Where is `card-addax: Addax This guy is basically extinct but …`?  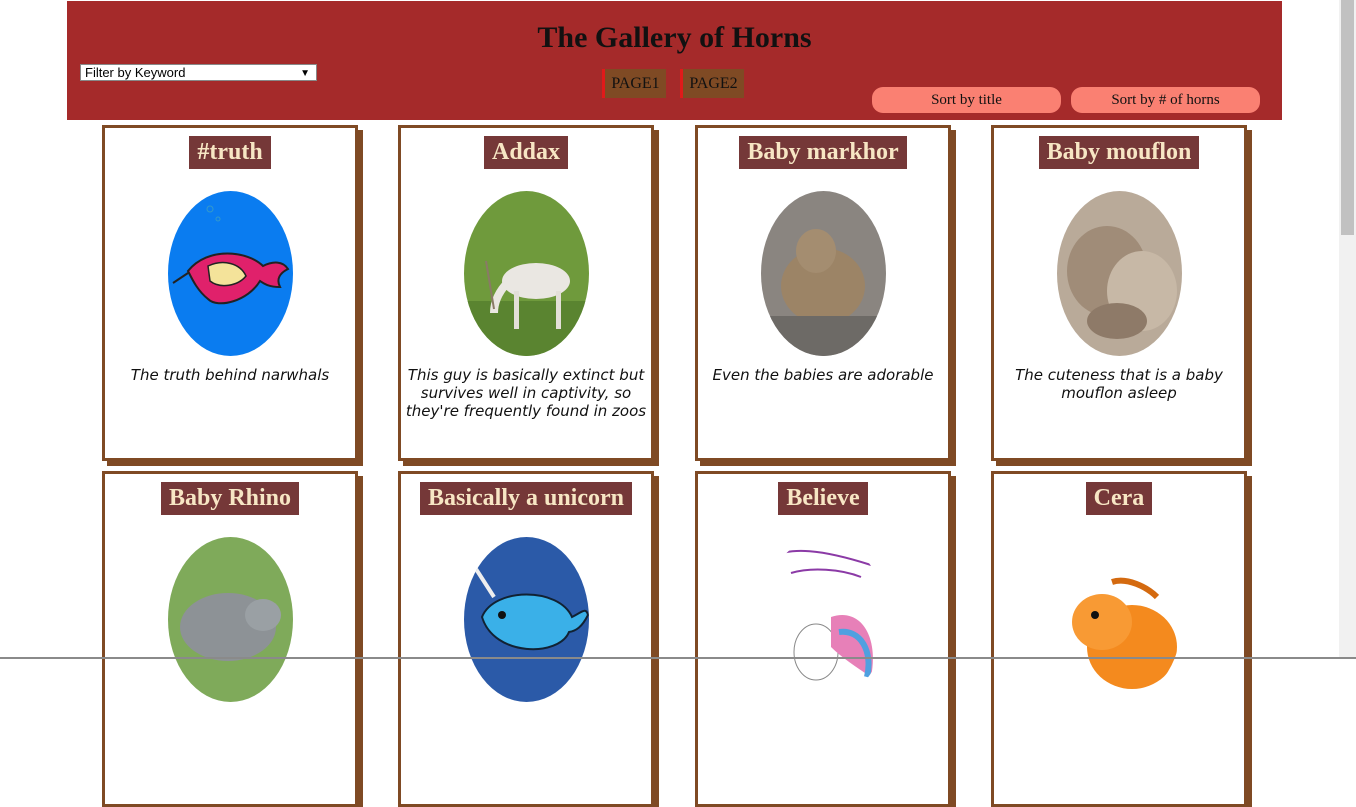
card-addax: Addax This guy is basically extinct but … is located at coordinates (526, 293).